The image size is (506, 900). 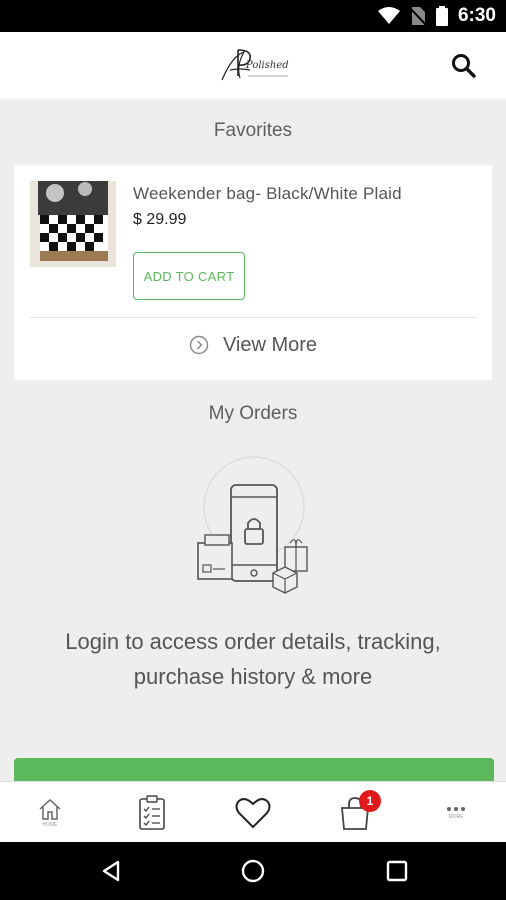 I want to click on product-image, so click(x=73, y=224).